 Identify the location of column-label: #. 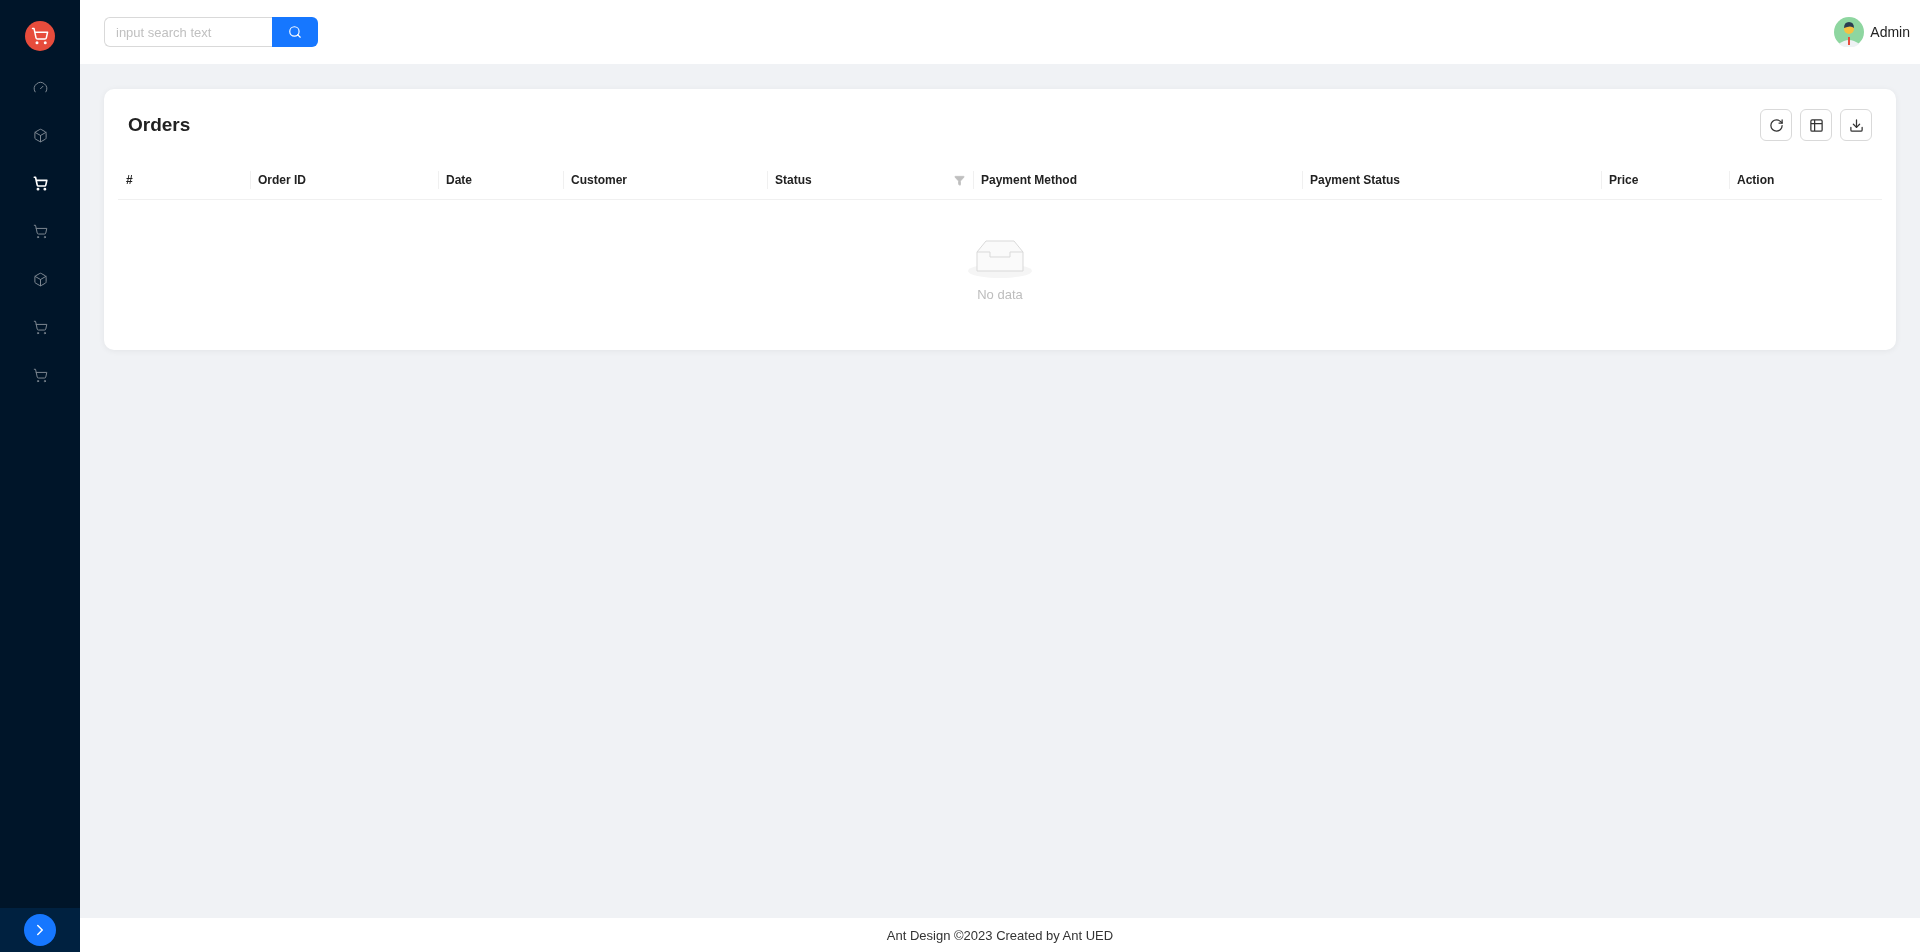
(129, 180).